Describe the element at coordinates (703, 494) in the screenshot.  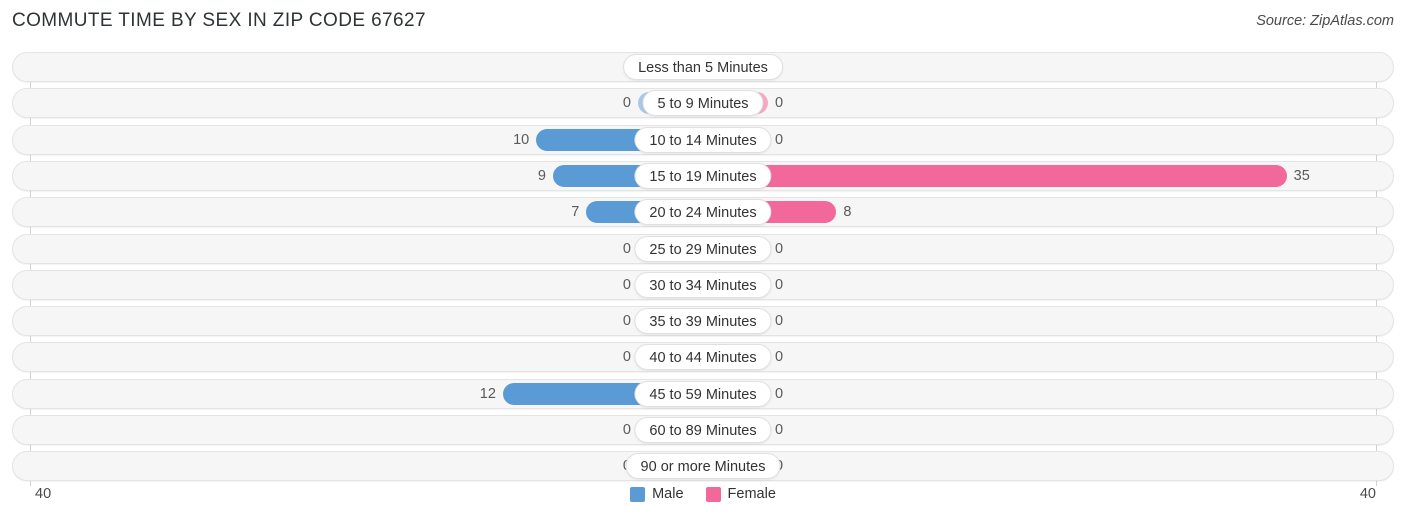
I see `chart-legend: Male Female` at that location.